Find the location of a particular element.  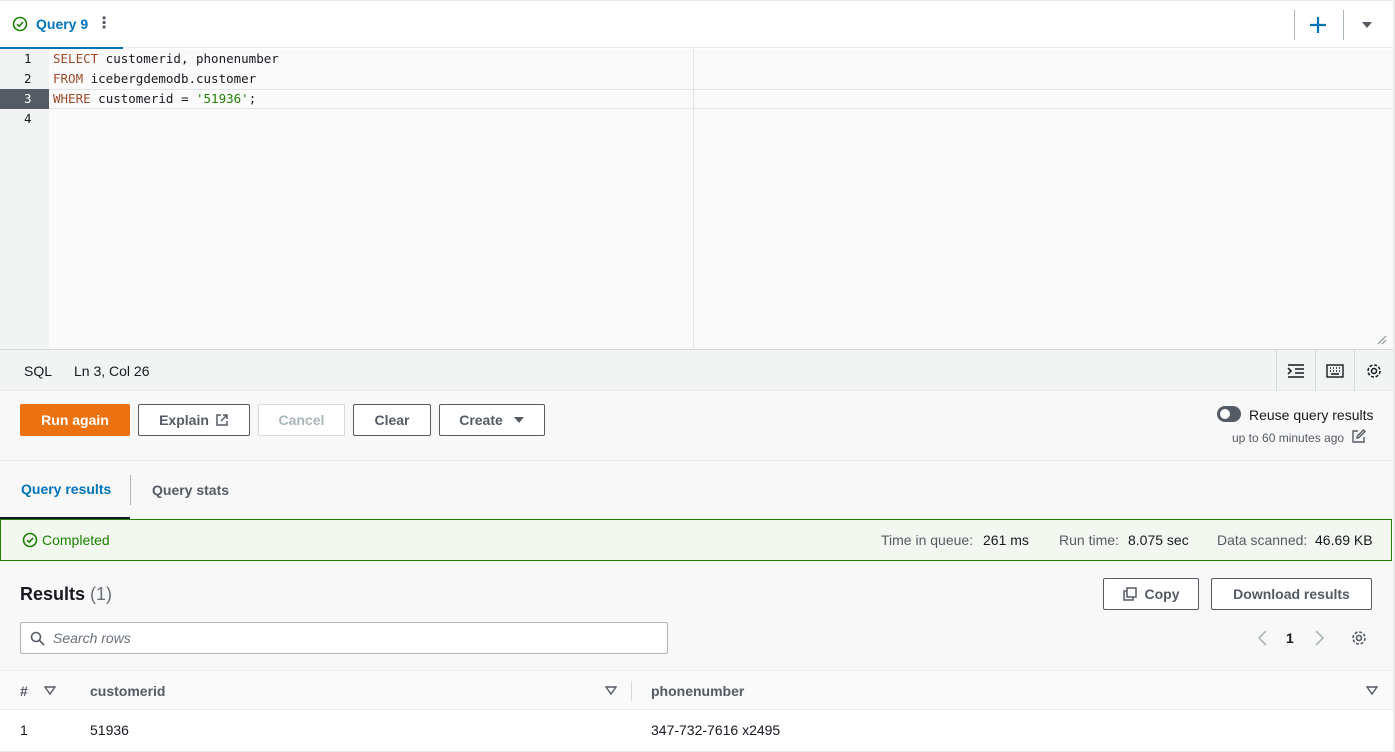

search-rows-field is located at coordinates (344, 638).